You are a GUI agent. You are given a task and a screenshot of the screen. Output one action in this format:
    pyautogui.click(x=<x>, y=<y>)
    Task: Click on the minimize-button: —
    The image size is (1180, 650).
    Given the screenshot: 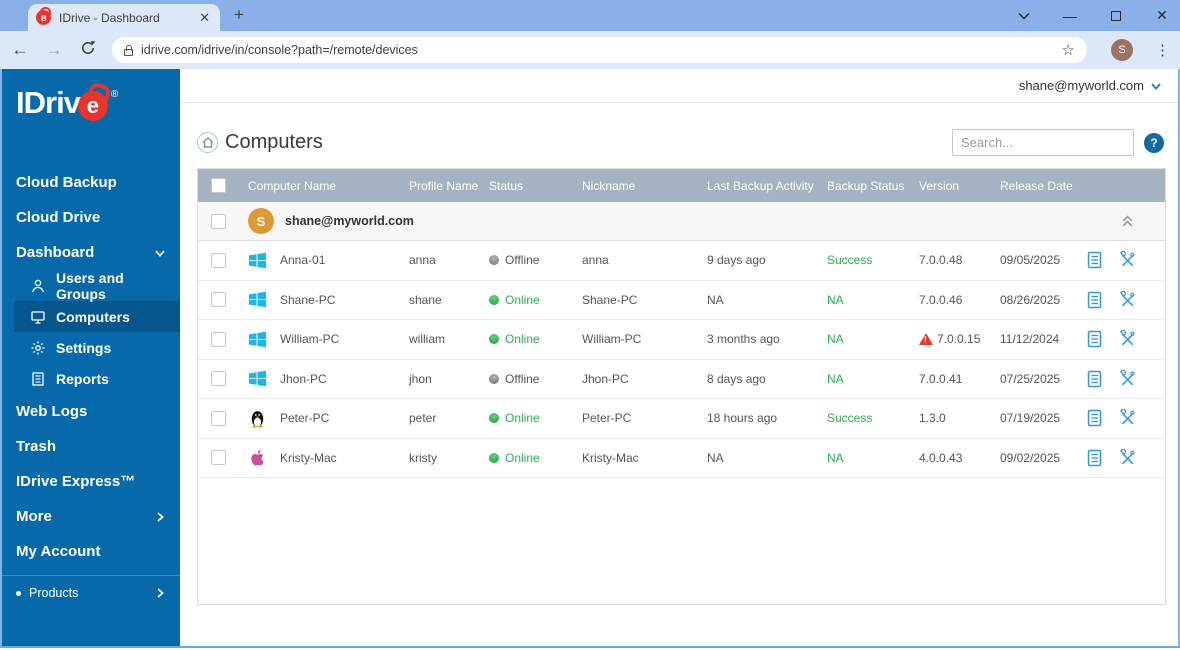 What is the action you would take?
    pyautogui.click(x=1070, y=16)
    